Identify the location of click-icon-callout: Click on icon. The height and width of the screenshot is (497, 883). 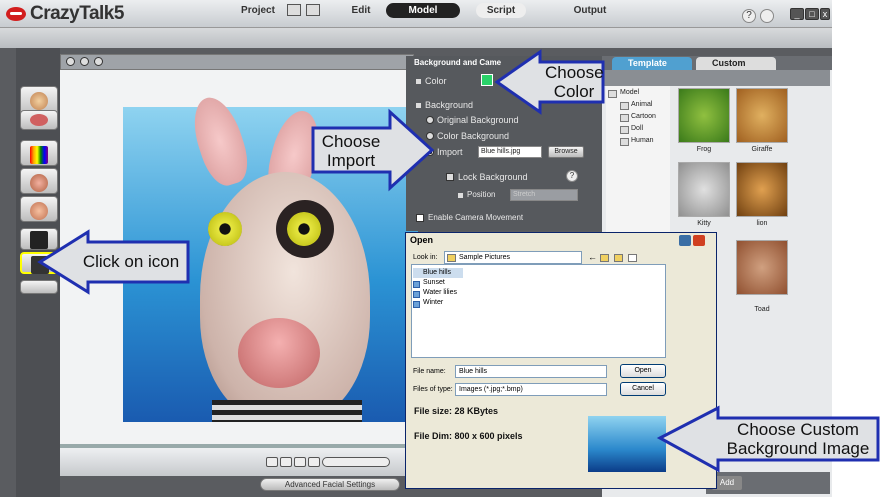
(131, 261).